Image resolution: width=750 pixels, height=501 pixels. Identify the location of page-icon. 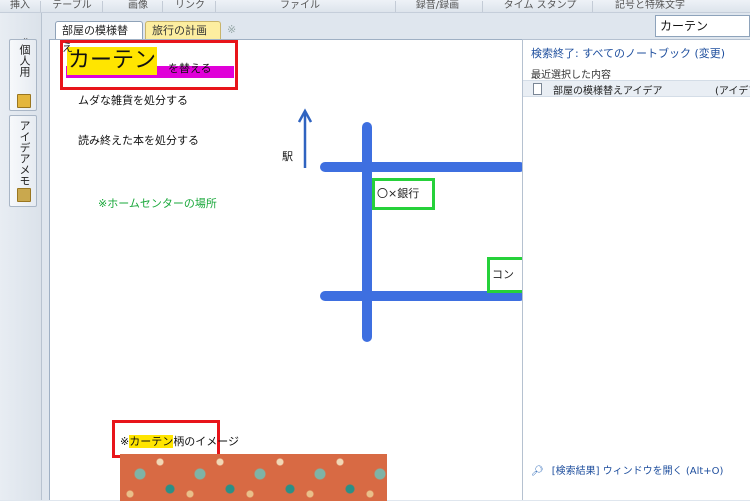
(537, 89).